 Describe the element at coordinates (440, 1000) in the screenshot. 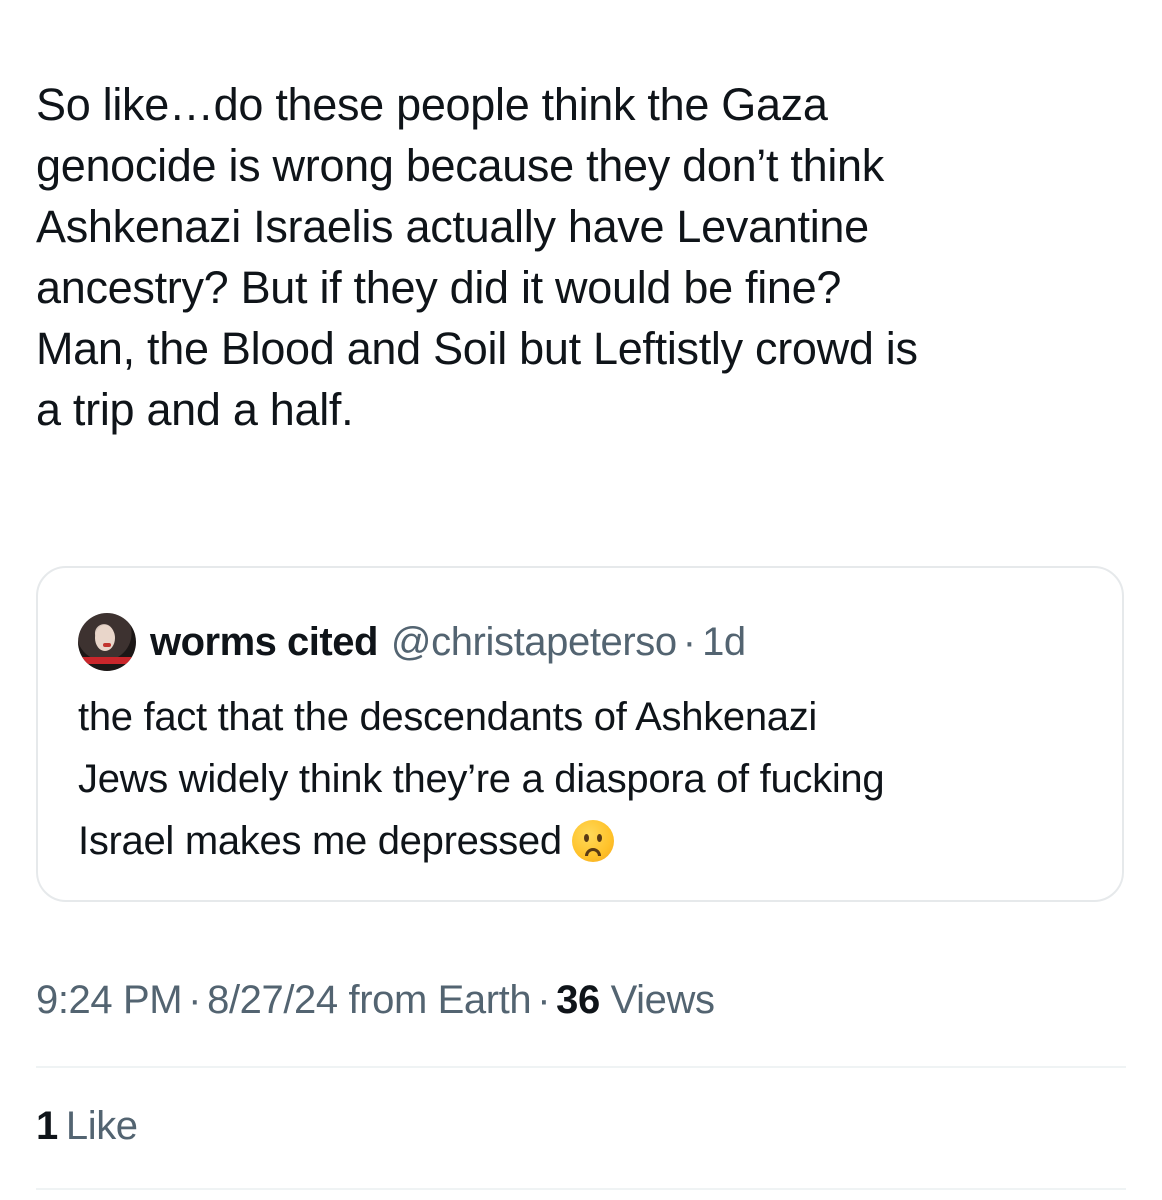

I see `tweet-source: from Earth` at that location.